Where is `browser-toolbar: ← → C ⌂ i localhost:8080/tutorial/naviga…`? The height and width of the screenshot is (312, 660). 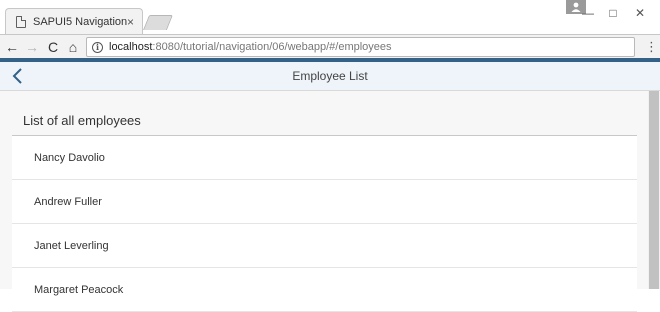
browser-toolbar: ← → C ⌂ i localhost:8080/tutorial/naviga… is located at coordinates (330, 46).